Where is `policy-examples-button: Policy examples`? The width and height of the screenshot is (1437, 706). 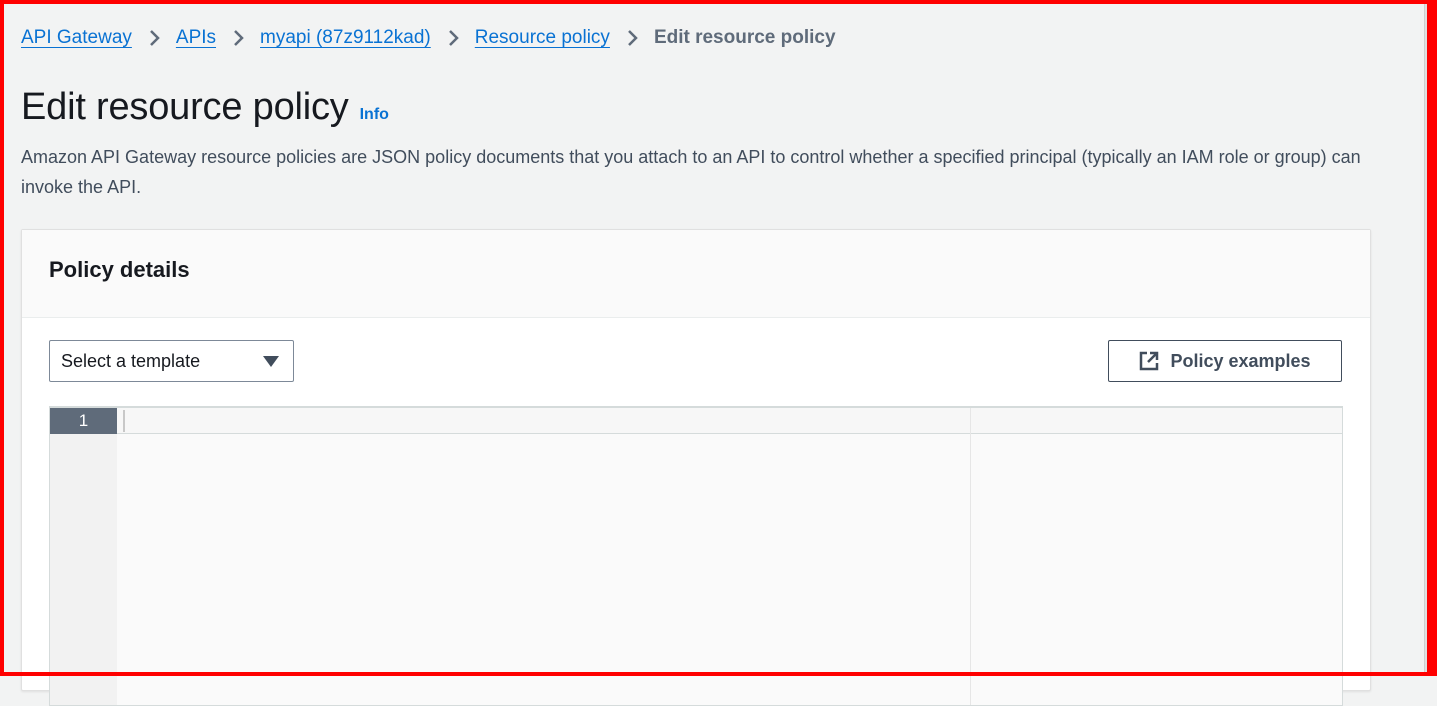
policy-examples-button: Policy examples is located at coordinates (1225, 361).